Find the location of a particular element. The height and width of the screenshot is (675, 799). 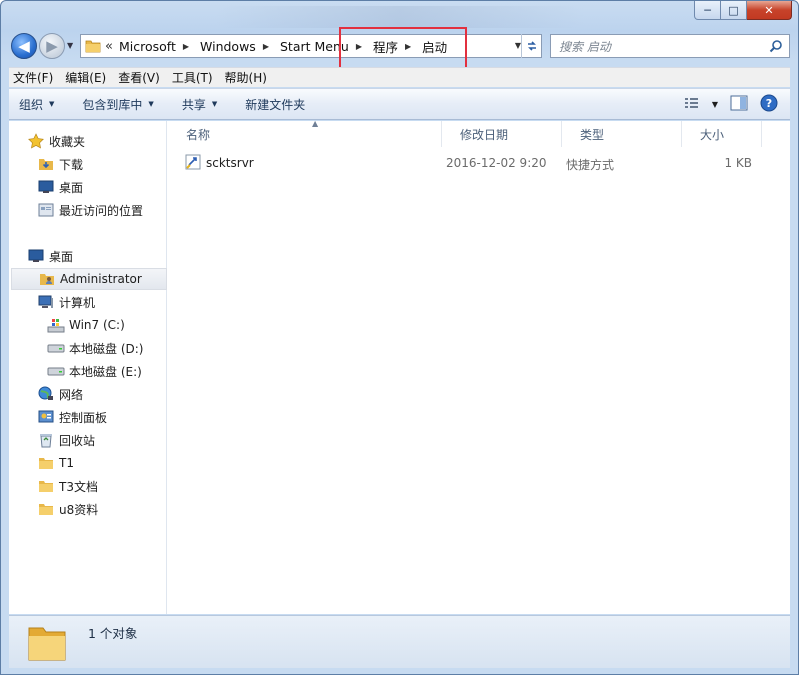

minimize-button: ─ is located at coordinates (707, 10).